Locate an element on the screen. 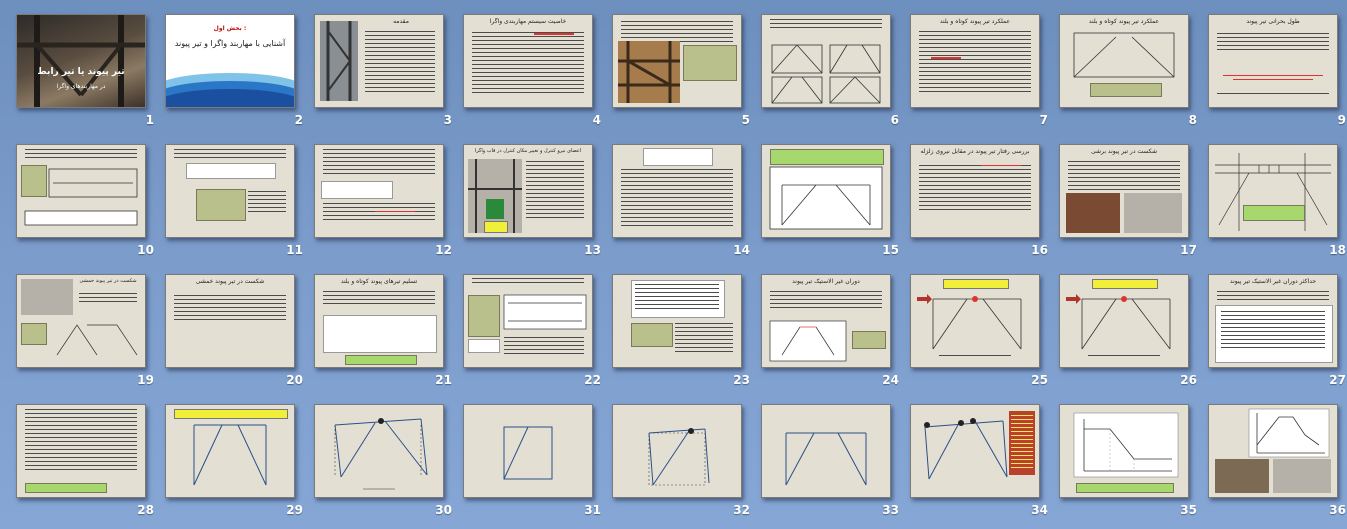 The image size is (1347, 529). highlight-box is located at coordinates (496, 227).